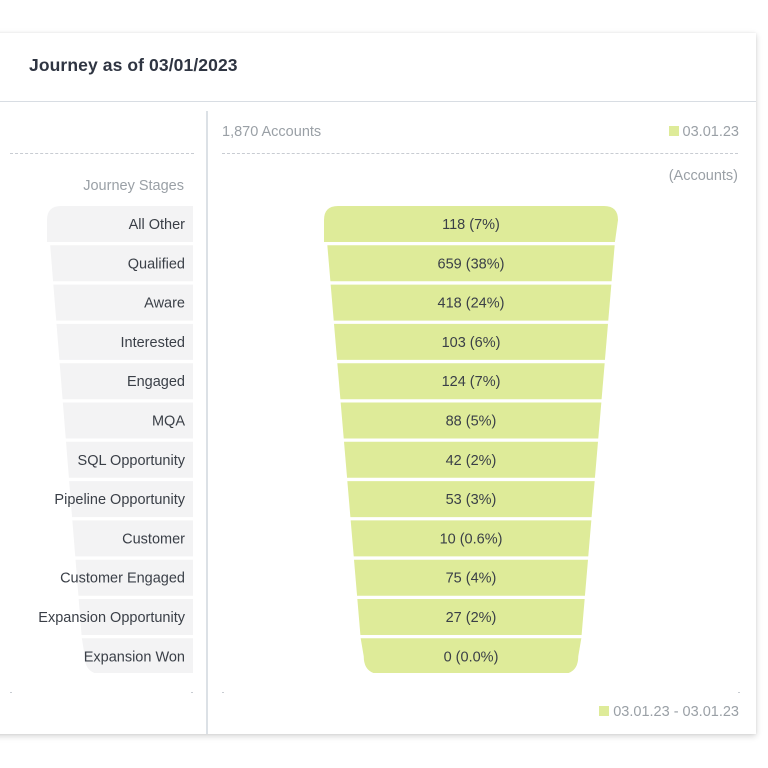 The width and height of the screenshot is (768, 768). I want to click on funnel-segment: 42 (2%), so click(471, 459).